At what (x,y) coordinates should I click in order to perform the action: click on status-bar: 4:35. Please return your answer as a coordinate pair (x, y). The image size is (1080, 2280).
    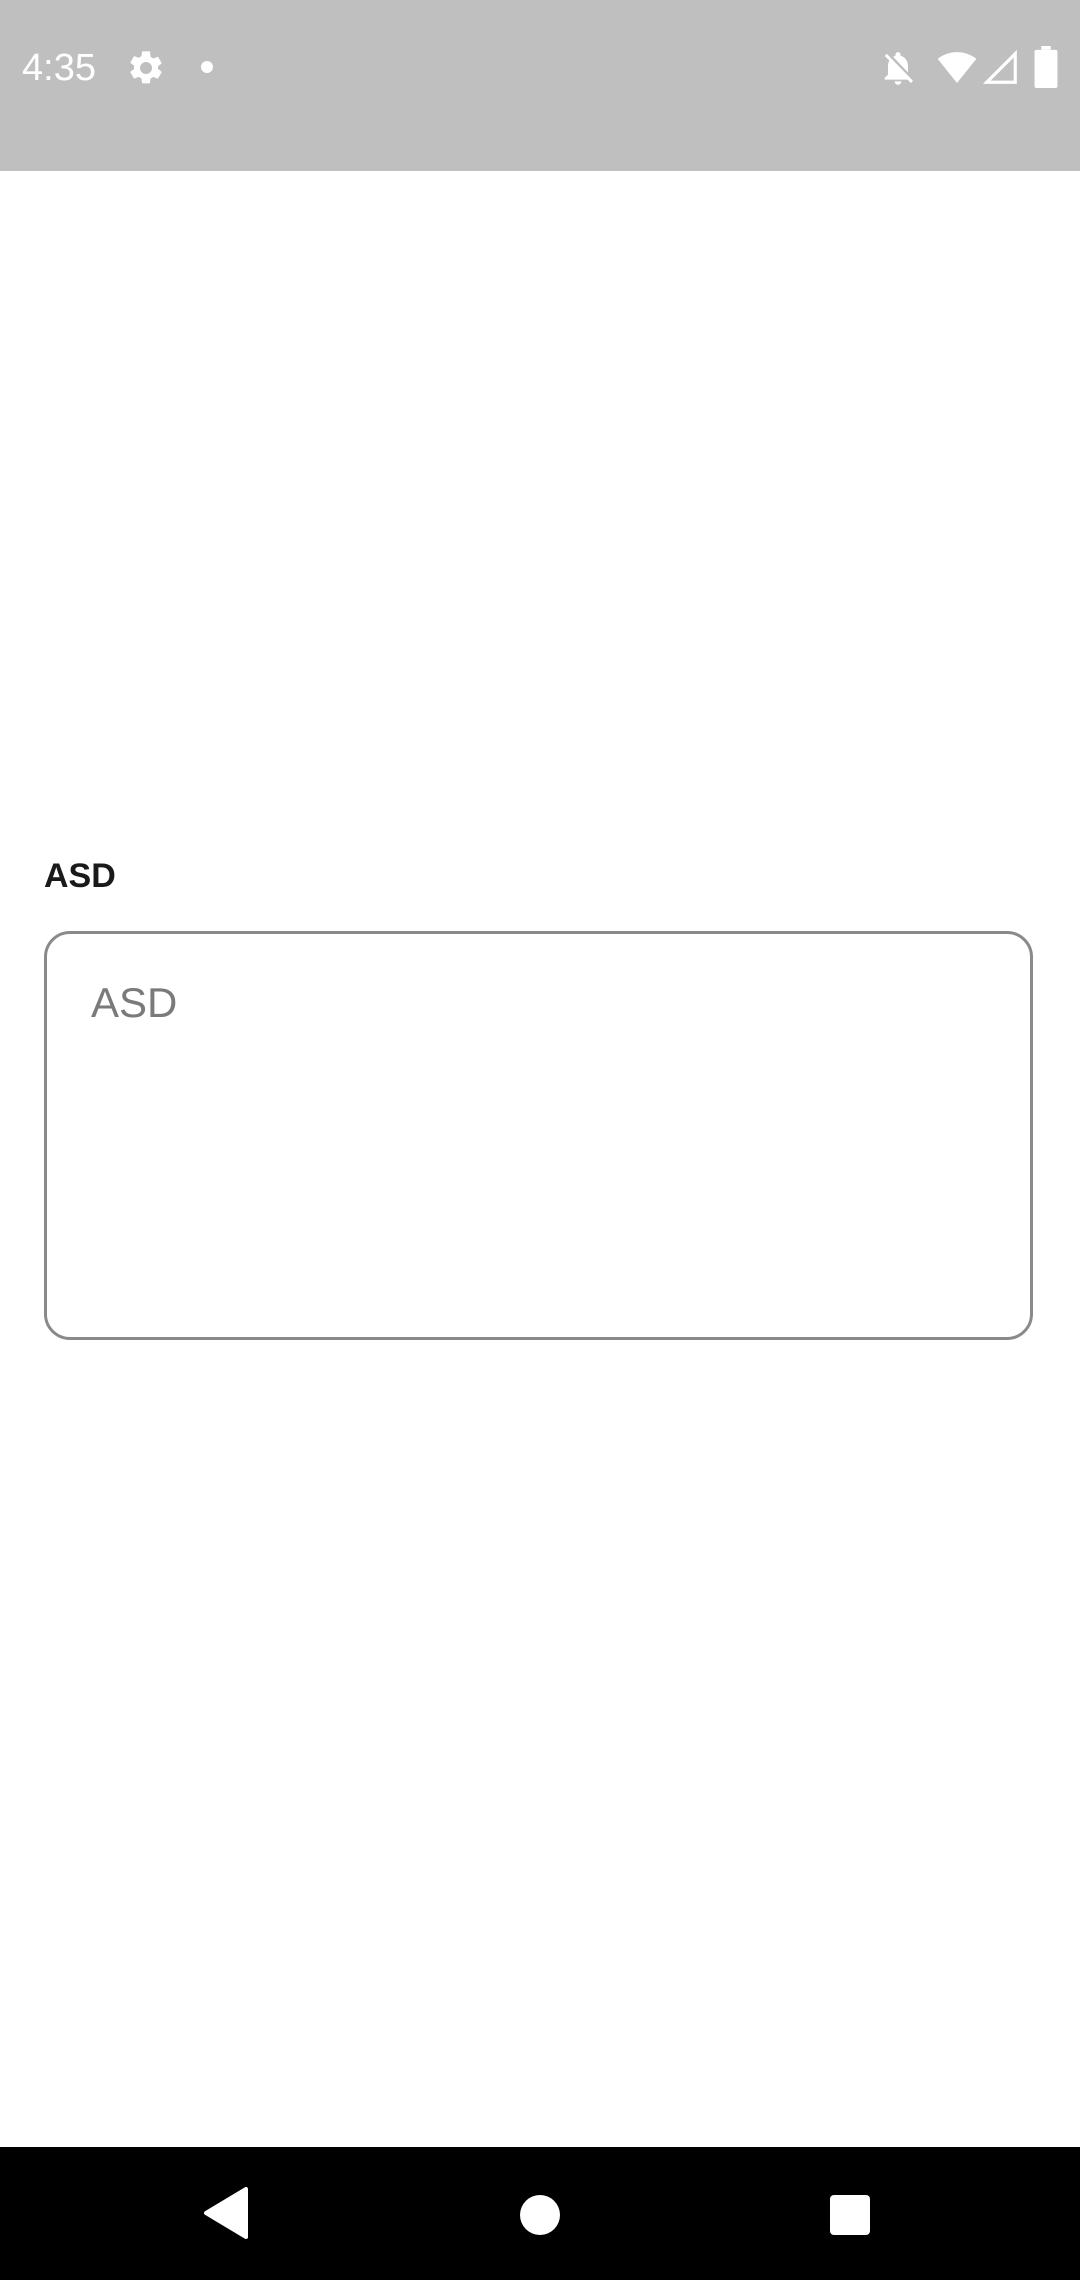
    Looking at the image, I should click on (540, 85).